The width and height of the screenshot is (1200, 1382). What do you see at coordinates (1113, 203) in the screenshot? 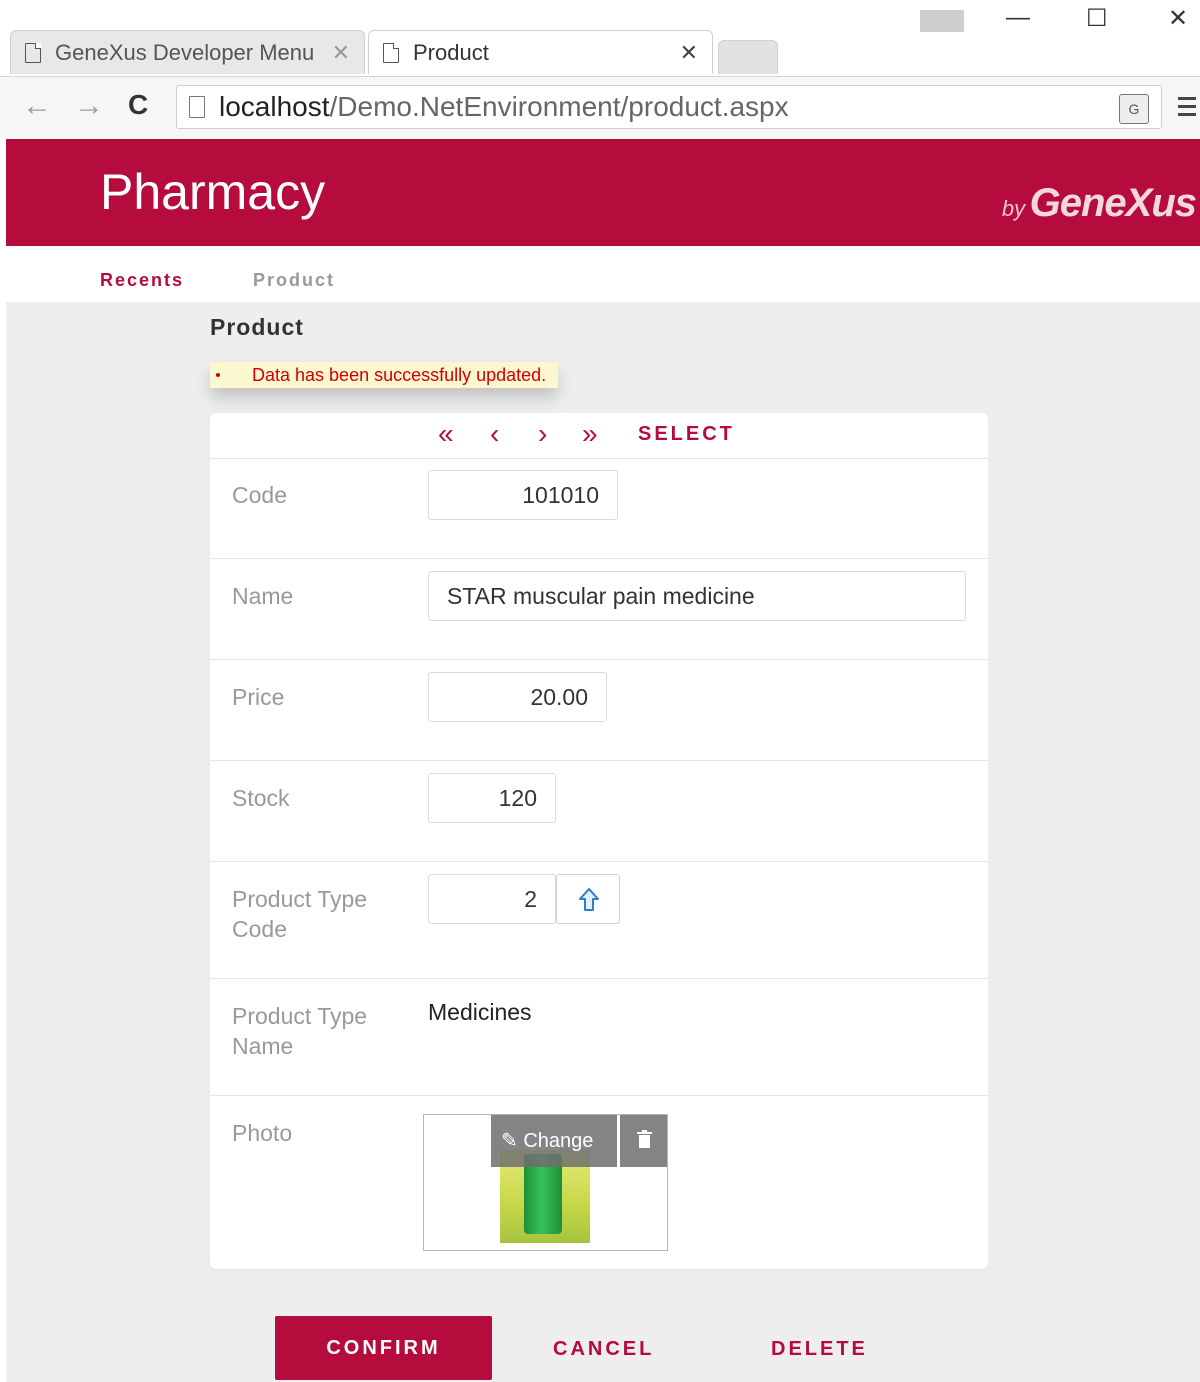
I see `brand-name: GeneXus` at bounding box center [1113, 203].